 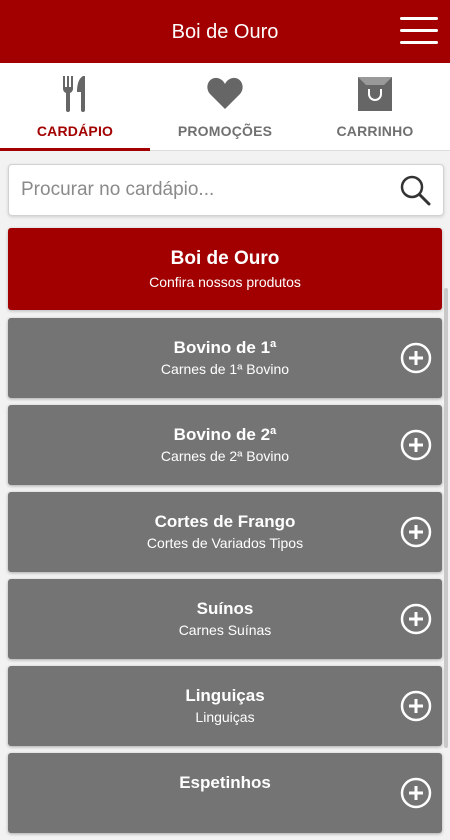 What do you see at coordinates (225, 630) in the screenshot?
I see `category-description: Carnes Suínas` at bounding box center [225, 630].